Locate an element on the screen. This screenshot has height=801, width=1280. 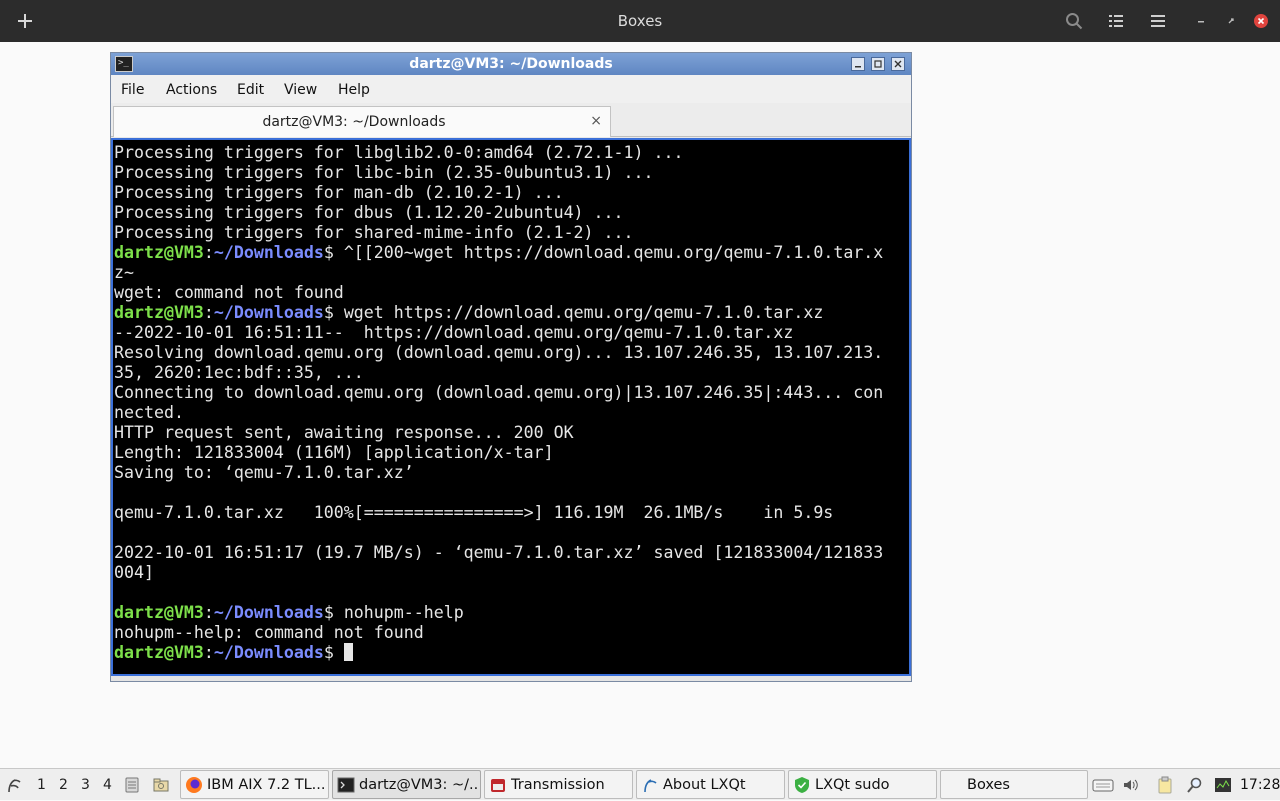
terminal-minimize-button is located at coordinates (858, 64).